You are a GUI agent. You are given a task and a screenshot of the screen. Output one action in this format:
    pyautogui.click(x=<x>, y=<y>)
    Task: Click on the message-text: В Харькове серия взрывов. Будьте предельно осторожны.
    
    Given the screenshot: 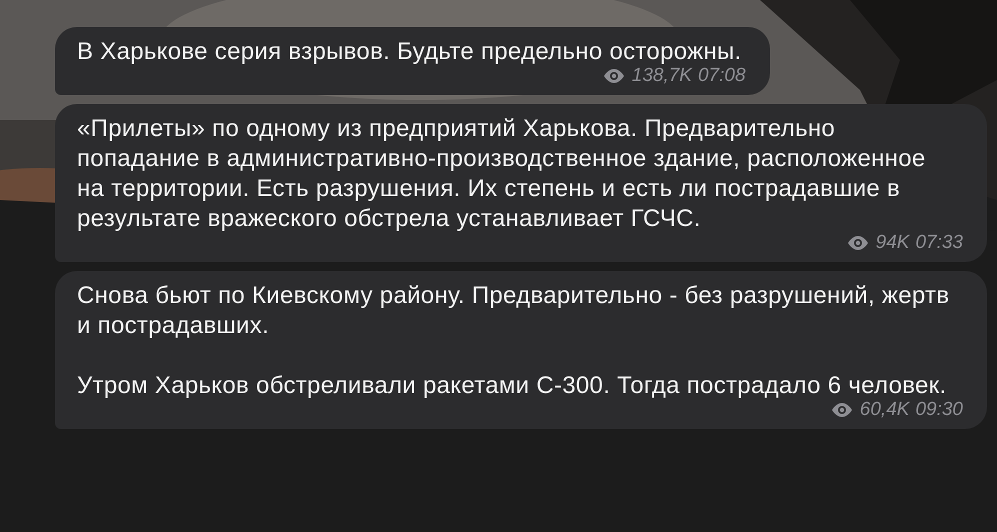 What is the action you would take?
    pyautogui.click(x=409, y=51)
    